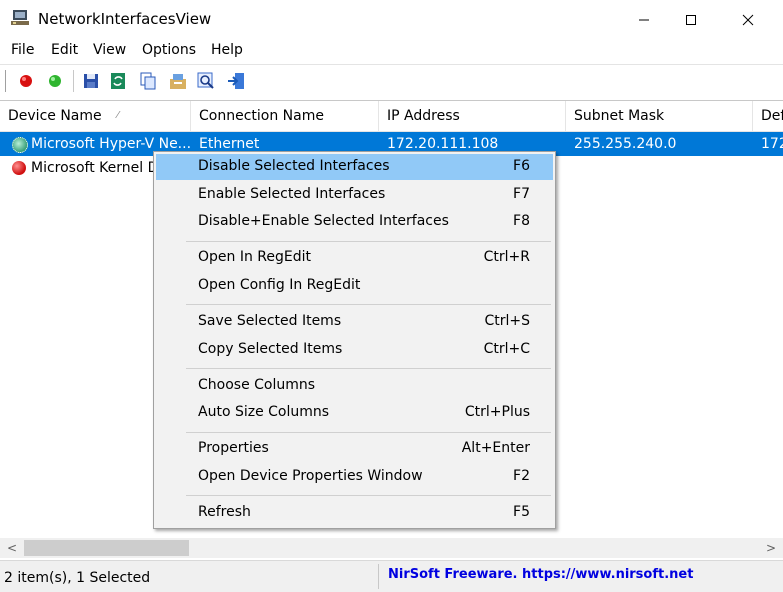  Describe the element at coordinates (506, 257) in the screenshot. I see `menu-item-shortcut: Ctrl+R` at that location.